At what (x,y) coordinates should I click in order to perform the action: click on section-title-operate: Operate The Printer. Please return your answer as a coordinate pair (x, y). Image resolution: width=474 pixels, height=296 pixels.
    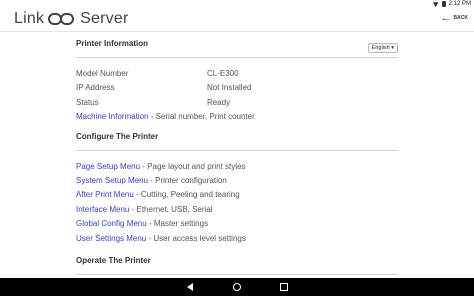
    Looking at the image, I should click on (113, 261).